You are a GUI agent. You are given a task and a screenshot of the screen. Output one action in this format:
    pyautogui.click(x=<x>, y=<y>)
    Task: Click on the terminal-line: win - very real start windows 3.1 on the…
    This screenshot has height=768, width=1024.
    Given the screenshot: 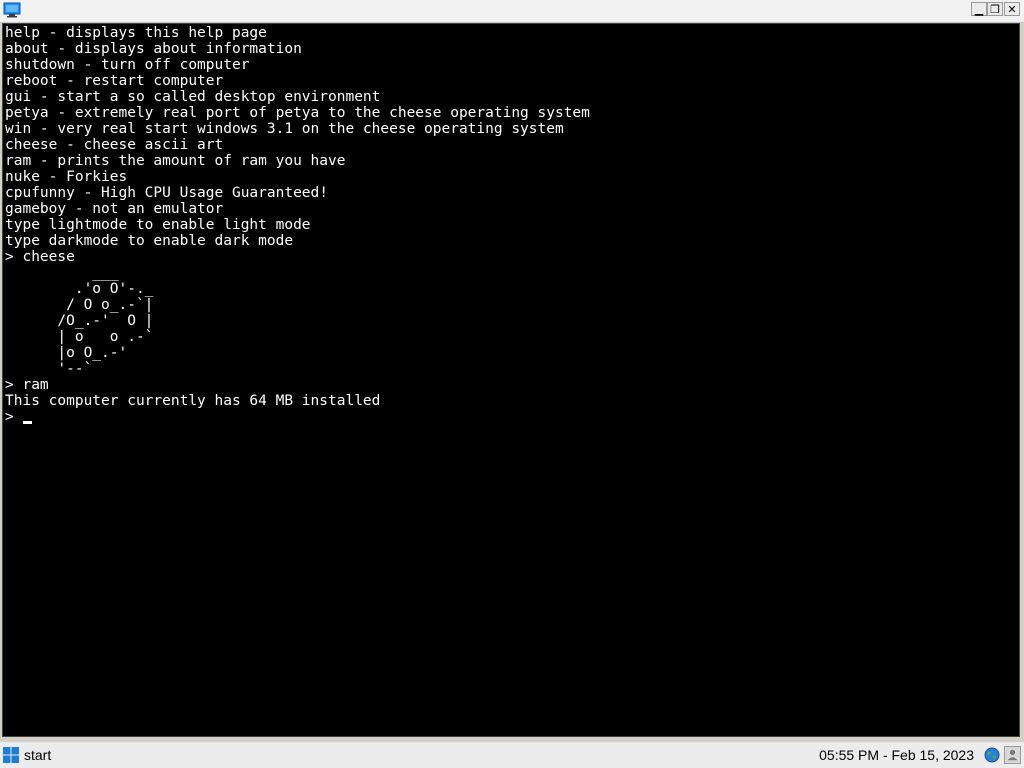 What is the action you would take?
    pyautogui.click(x=284, y=129)
    